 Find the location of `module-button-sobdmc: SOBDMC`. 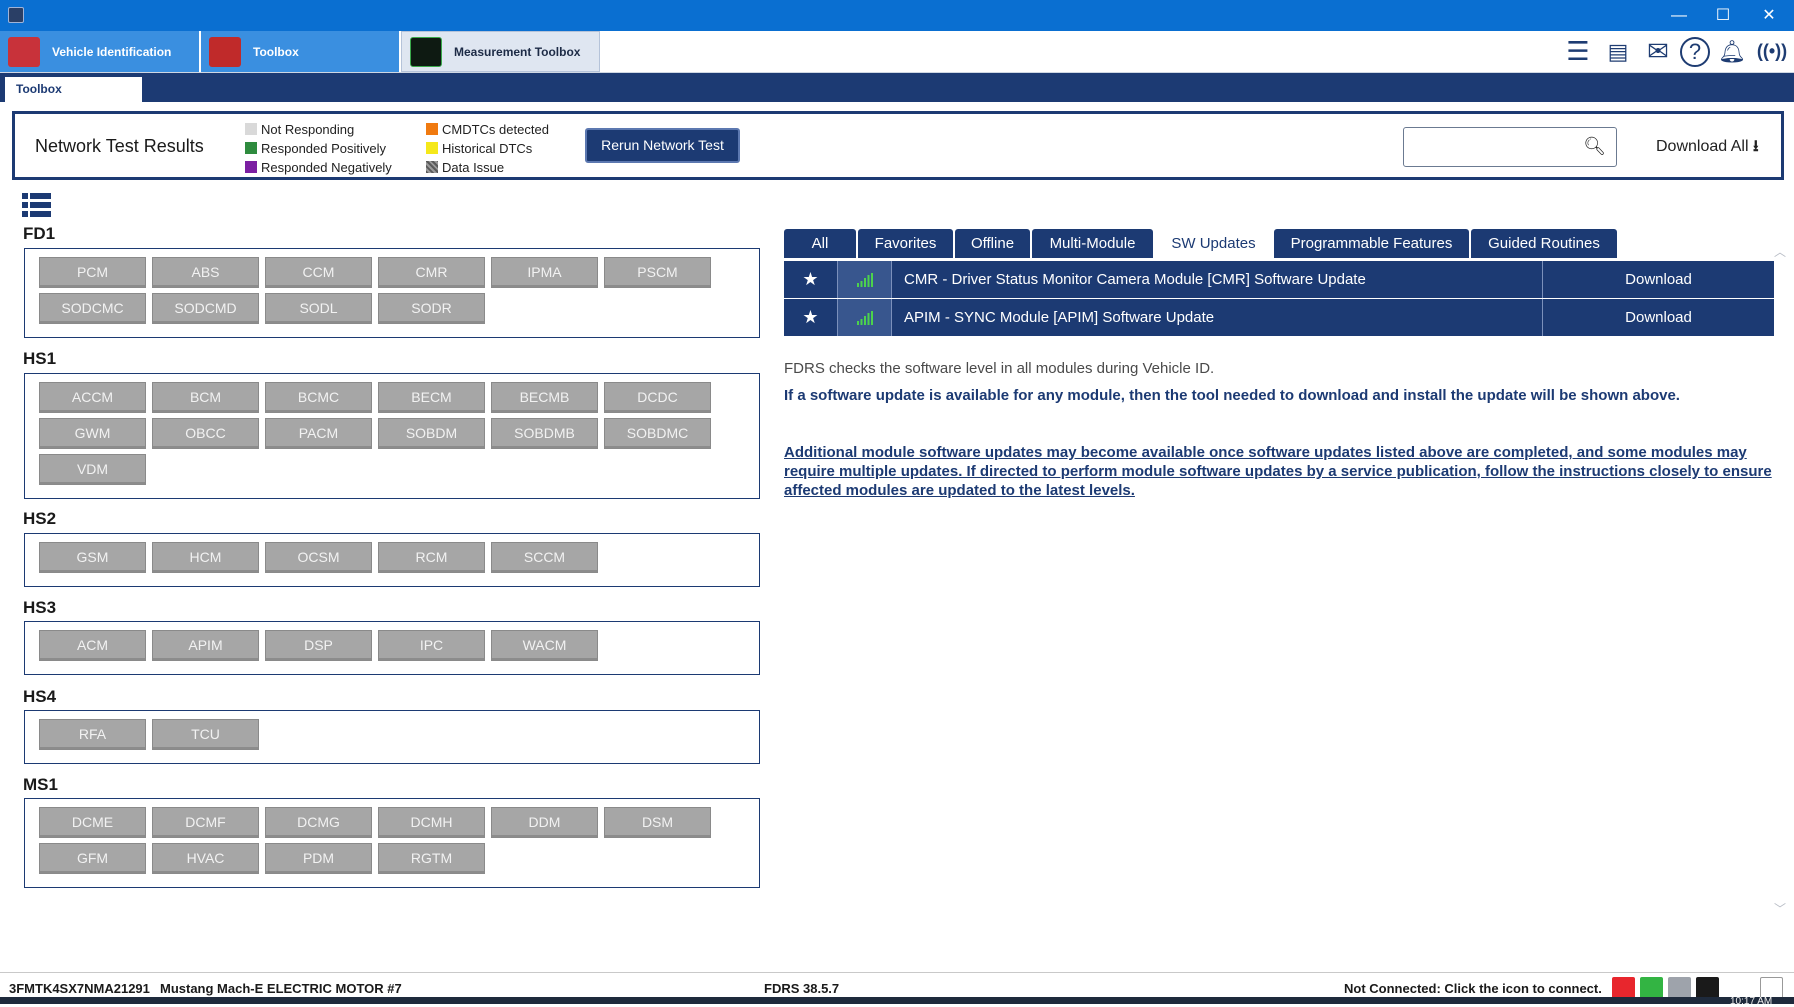

module-button-sobdmc: SOBDMC is located at coordinates (657, 433).